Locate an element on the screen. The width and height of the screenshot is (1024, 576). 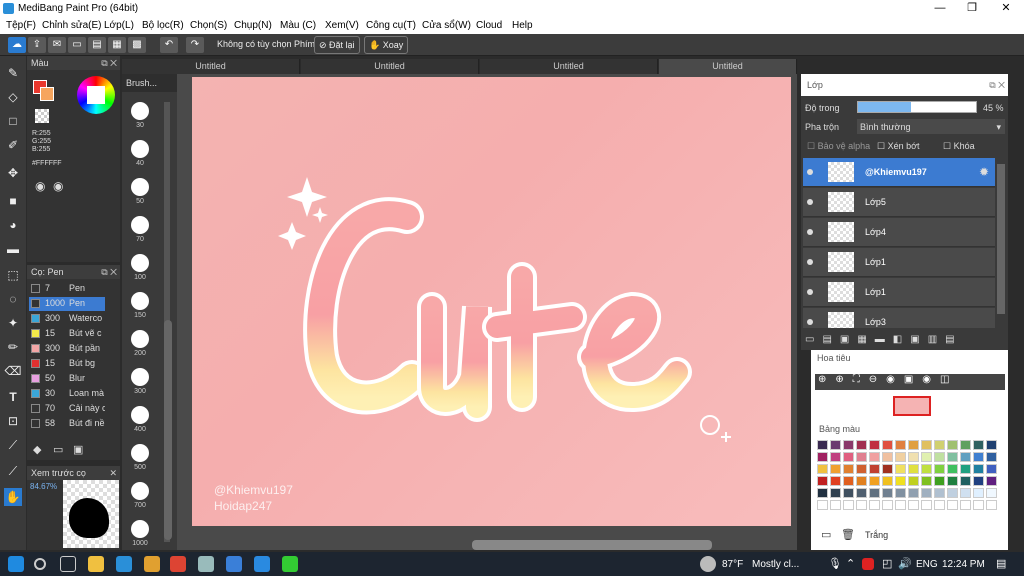
explorer-icon is located at coordinates (152, 564).